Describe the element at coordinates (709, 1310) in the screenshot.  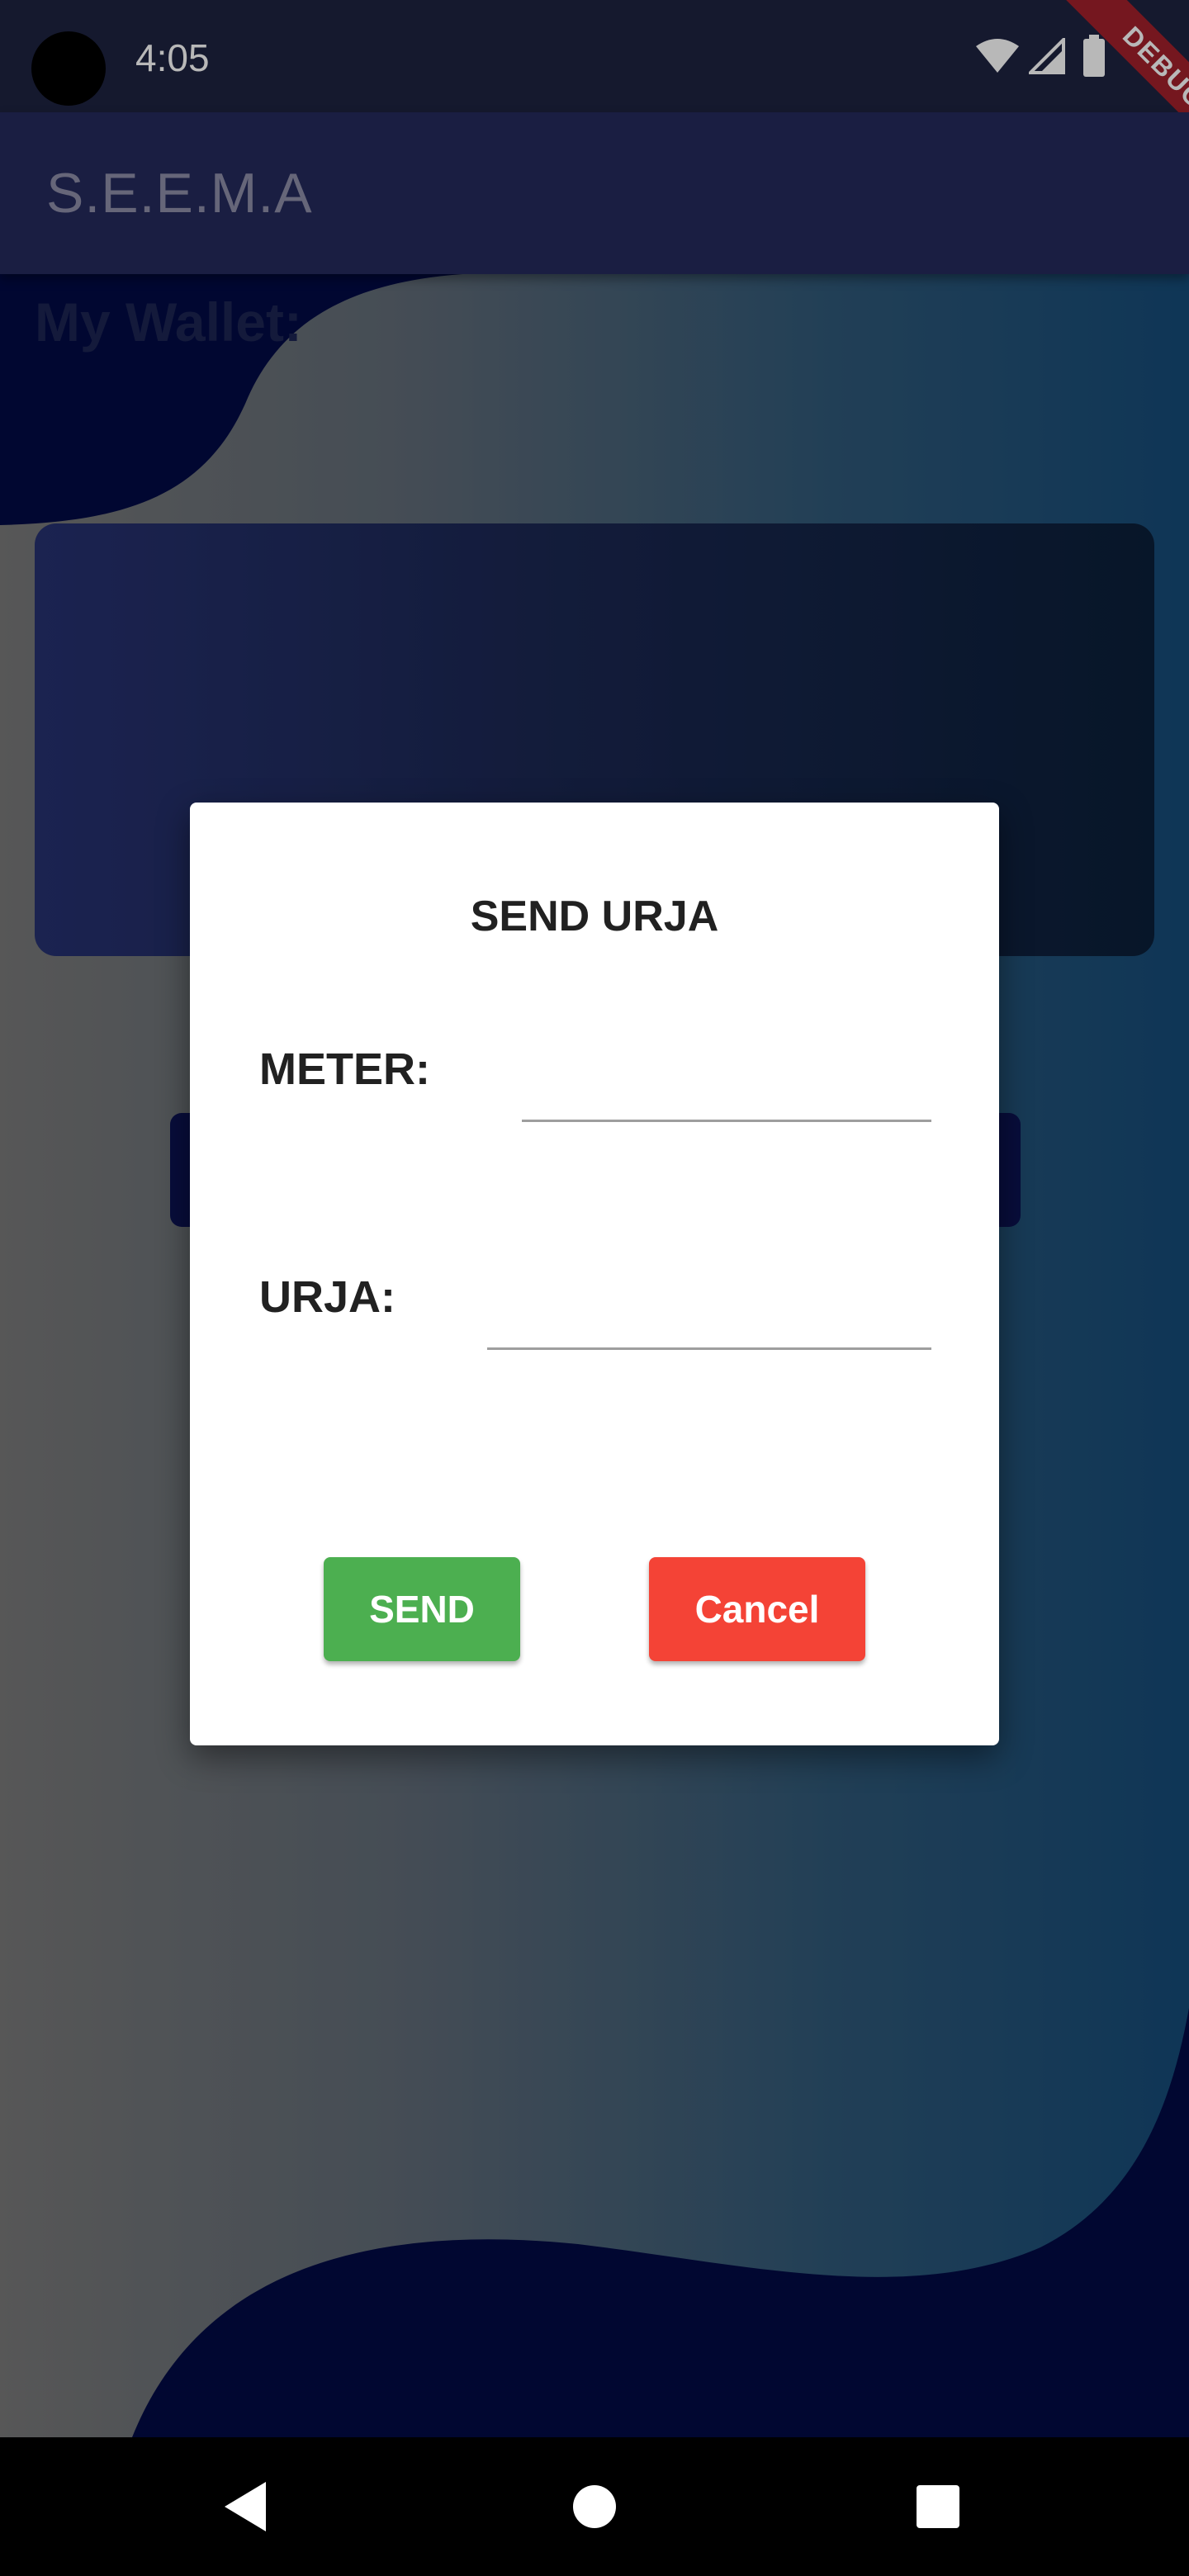
I see `urja-input` at that location.